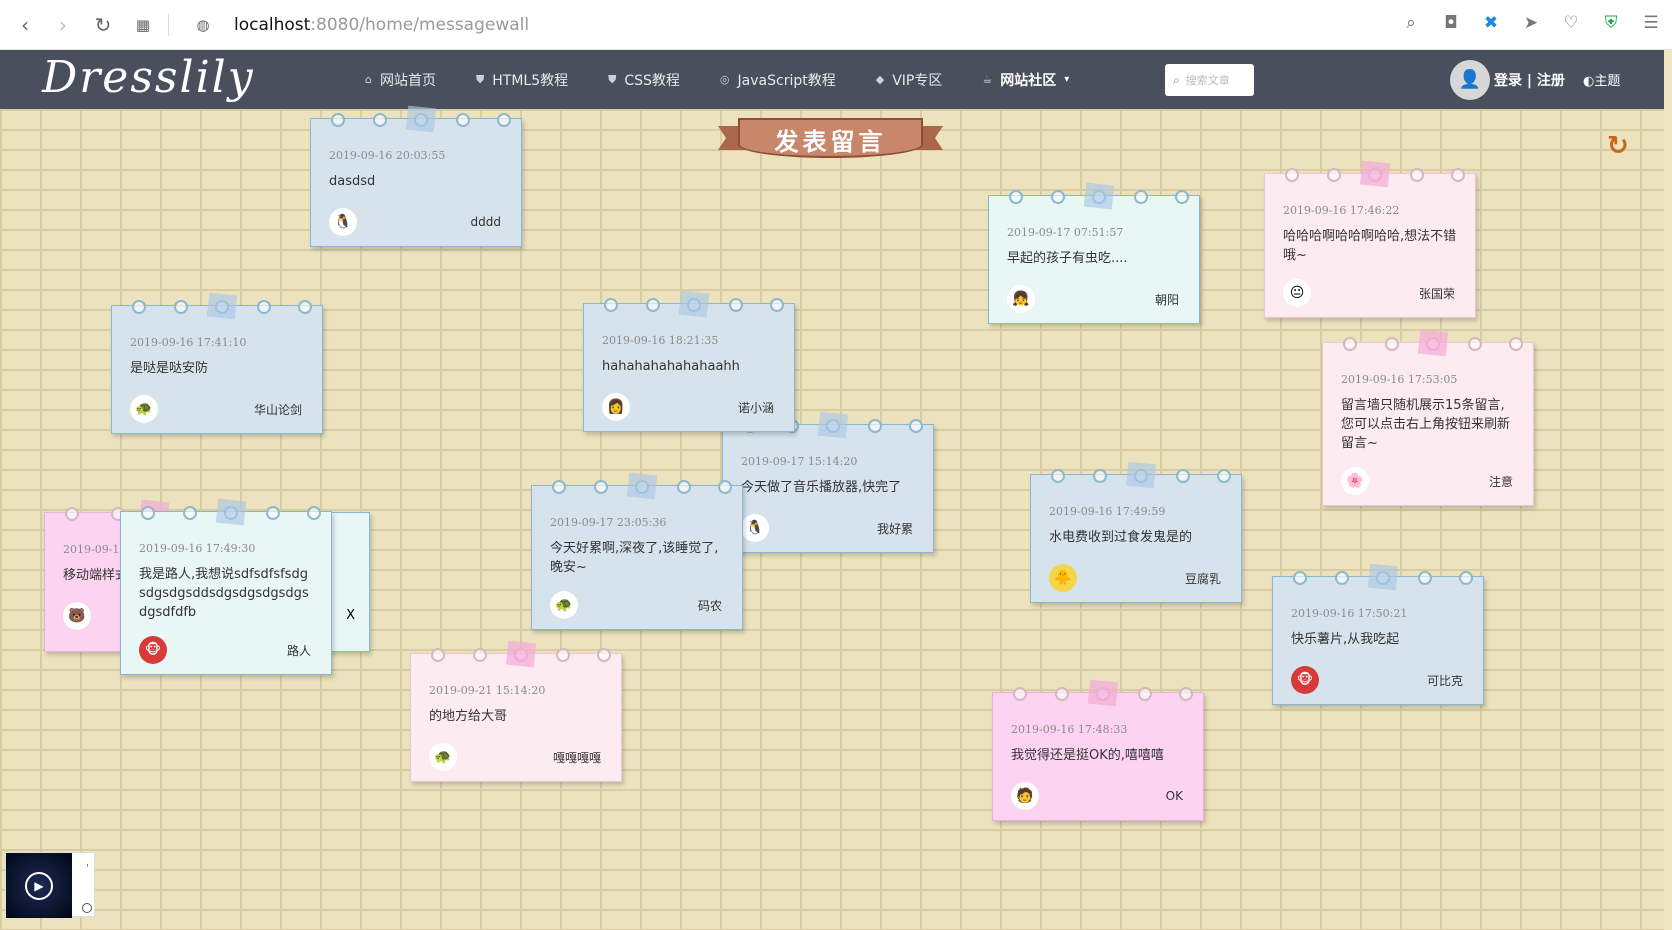  What do you see at coordinates (368, 79) in the screenshot?
I see `home-icon: ⌂` at bounding box center [368, 79].